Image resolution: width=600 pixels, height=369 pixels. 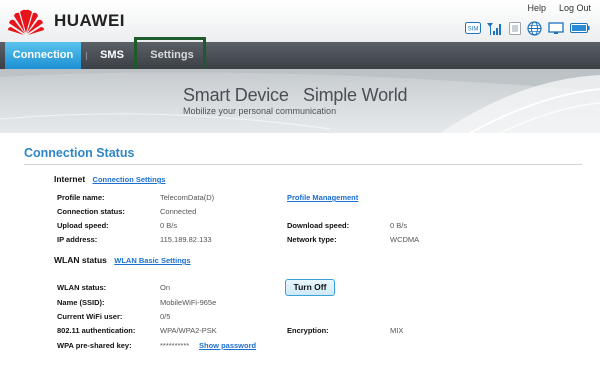 I want to click on profile-name-label: Profile name:, so click(x=81, y=197).